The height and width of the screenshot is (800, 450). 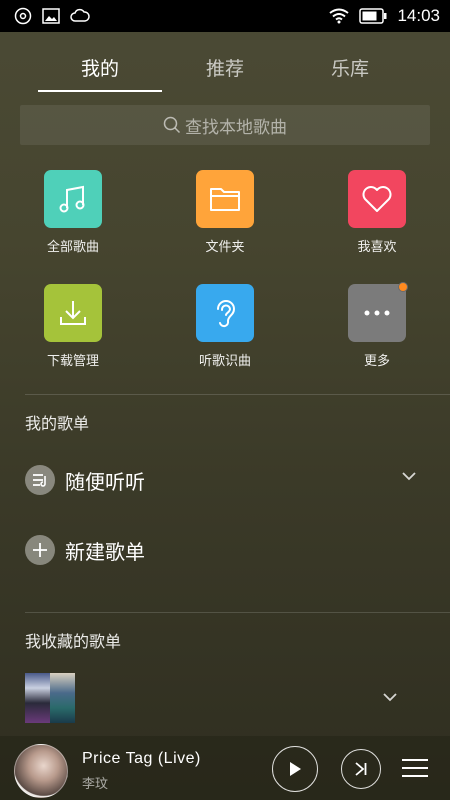 I want to click on song-recognition-tile, so click(x=225, y=313).